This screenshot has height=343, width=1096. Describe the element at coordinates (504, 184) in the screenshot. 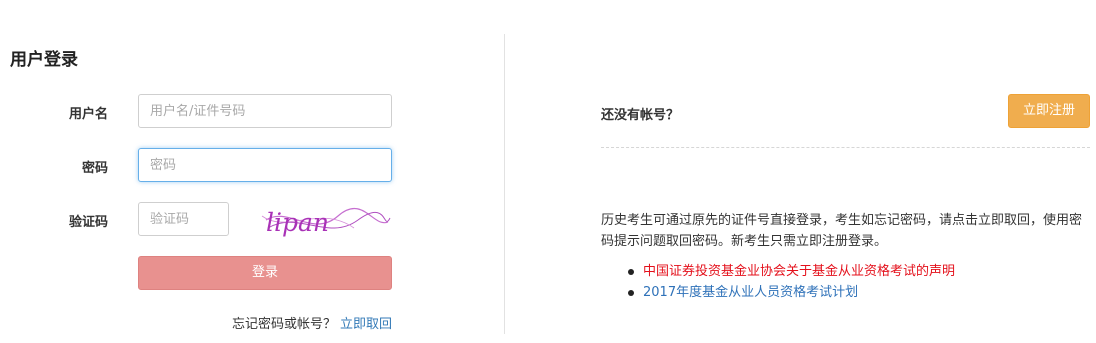

I see `vertical-divider` at that location.